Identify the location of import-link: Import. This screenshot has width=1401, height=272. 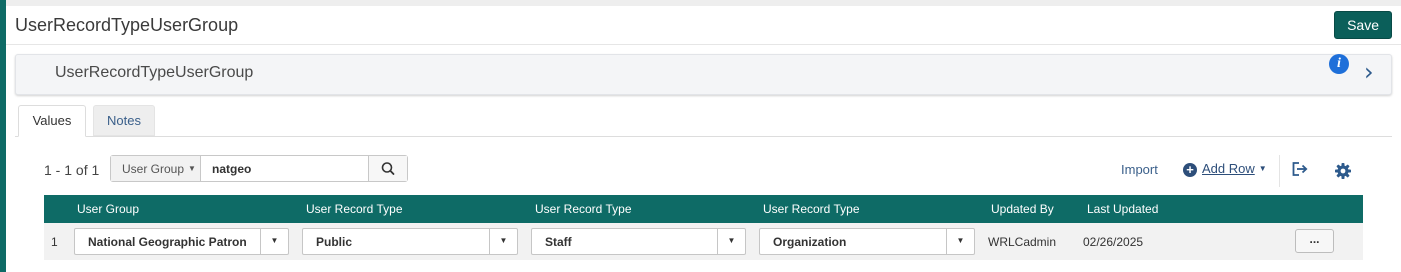
(1139, 169).